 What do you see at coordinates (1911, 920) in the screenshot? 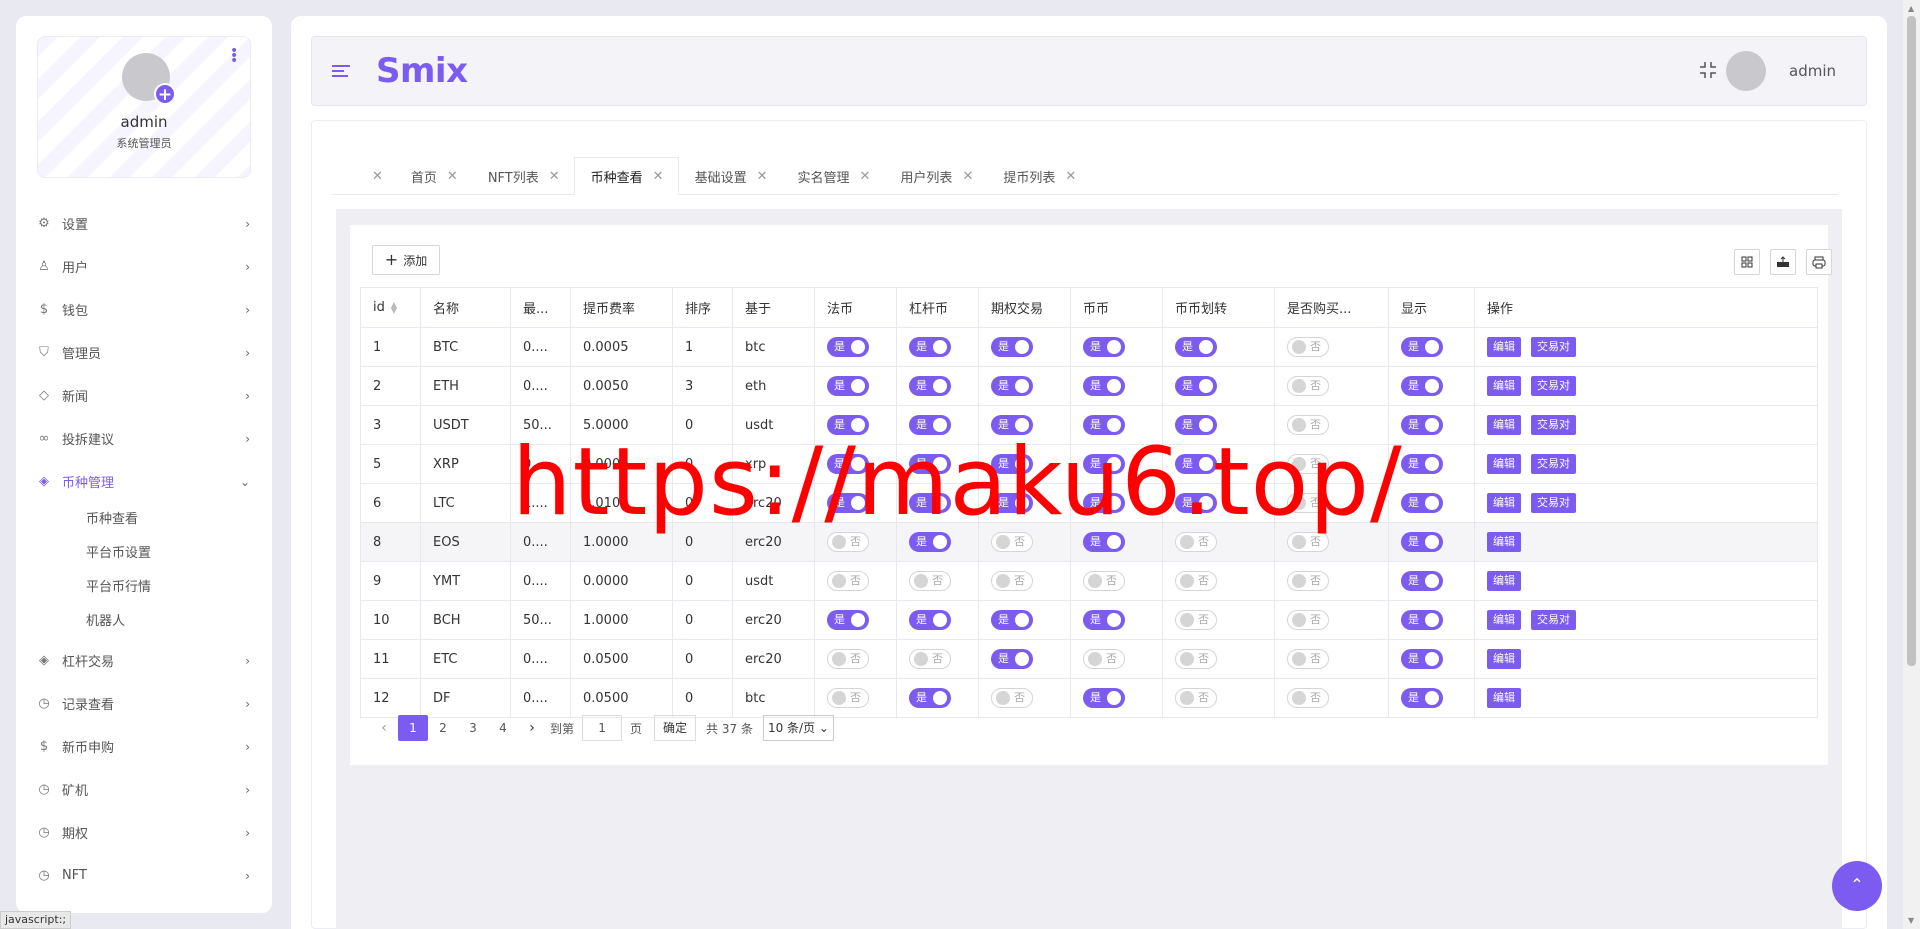
I see `scroll-down-icon: ▼` at bounding box center [1911, 920].